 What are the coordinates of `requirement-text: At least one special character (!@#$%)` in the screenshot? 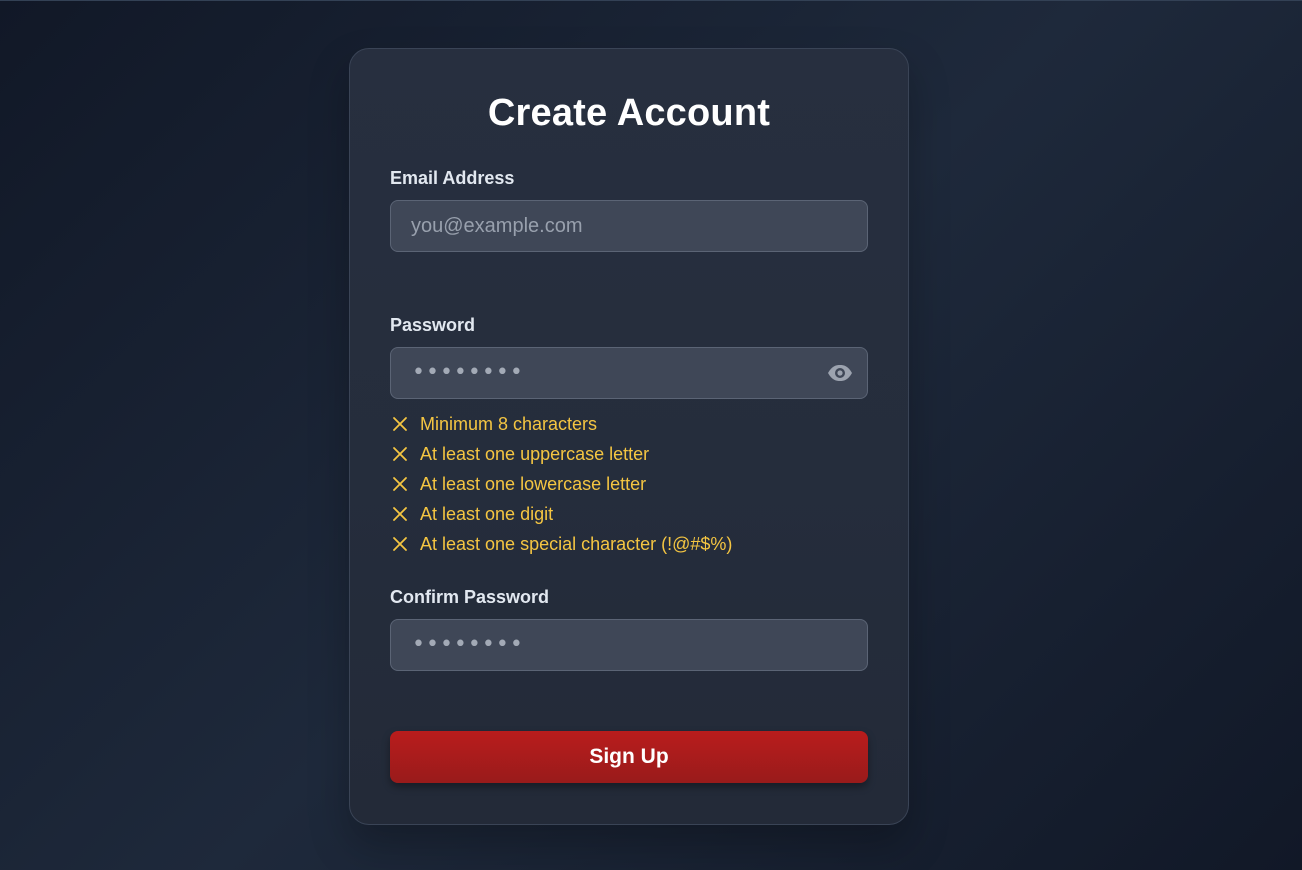 It's located at (576, 543).